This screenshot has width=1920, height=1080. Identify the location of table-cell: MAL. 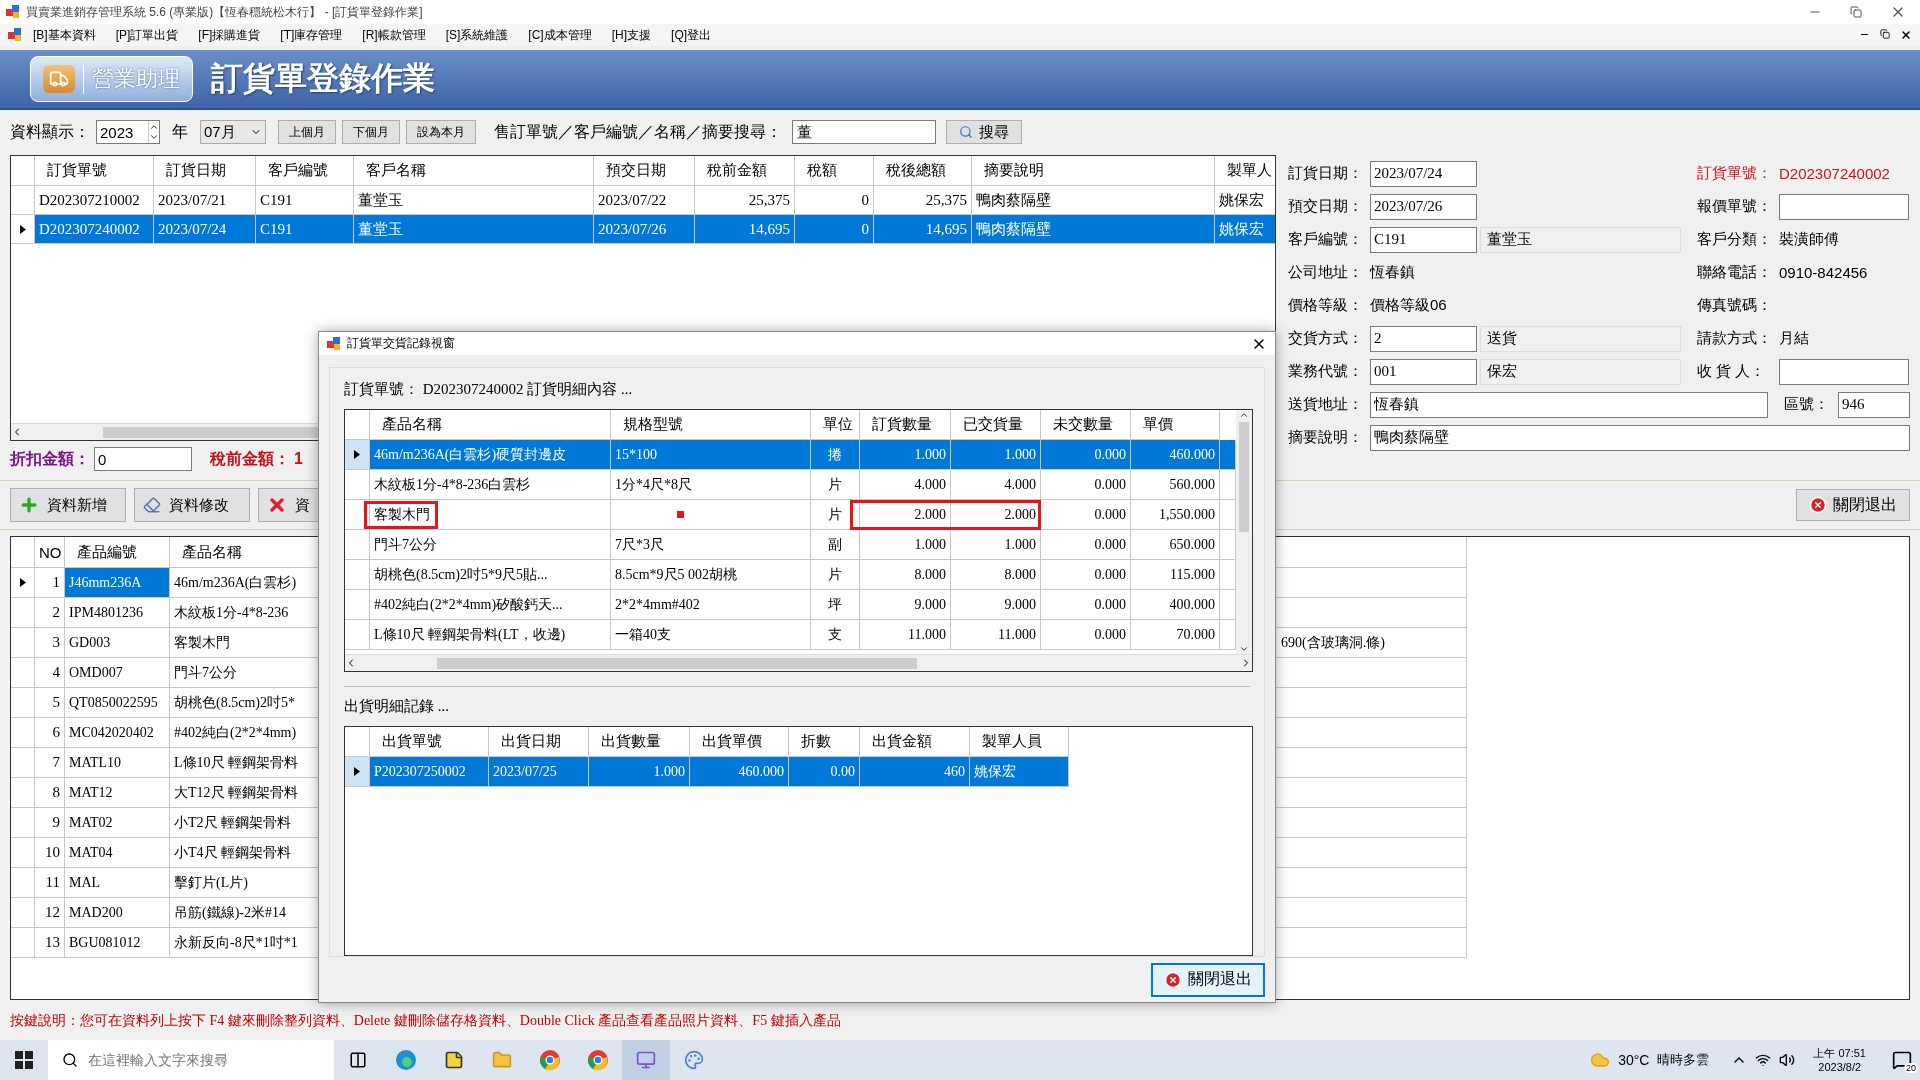
(117, 883).